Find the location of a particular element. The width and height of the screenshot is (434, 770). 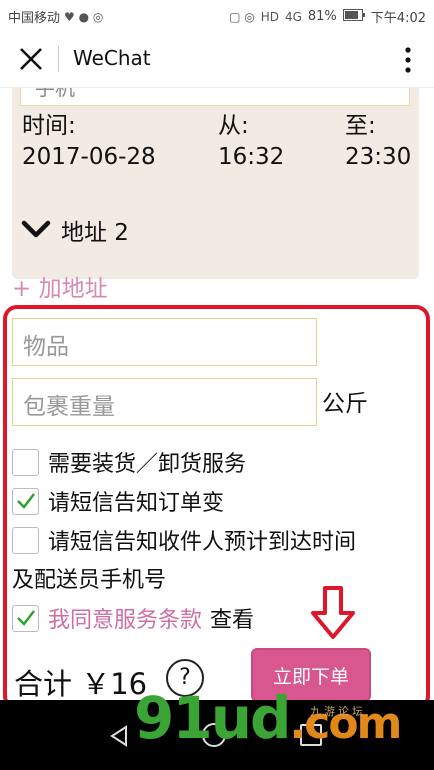

terms-link: 我同意服务条款 is located at coordinates (125, 618).